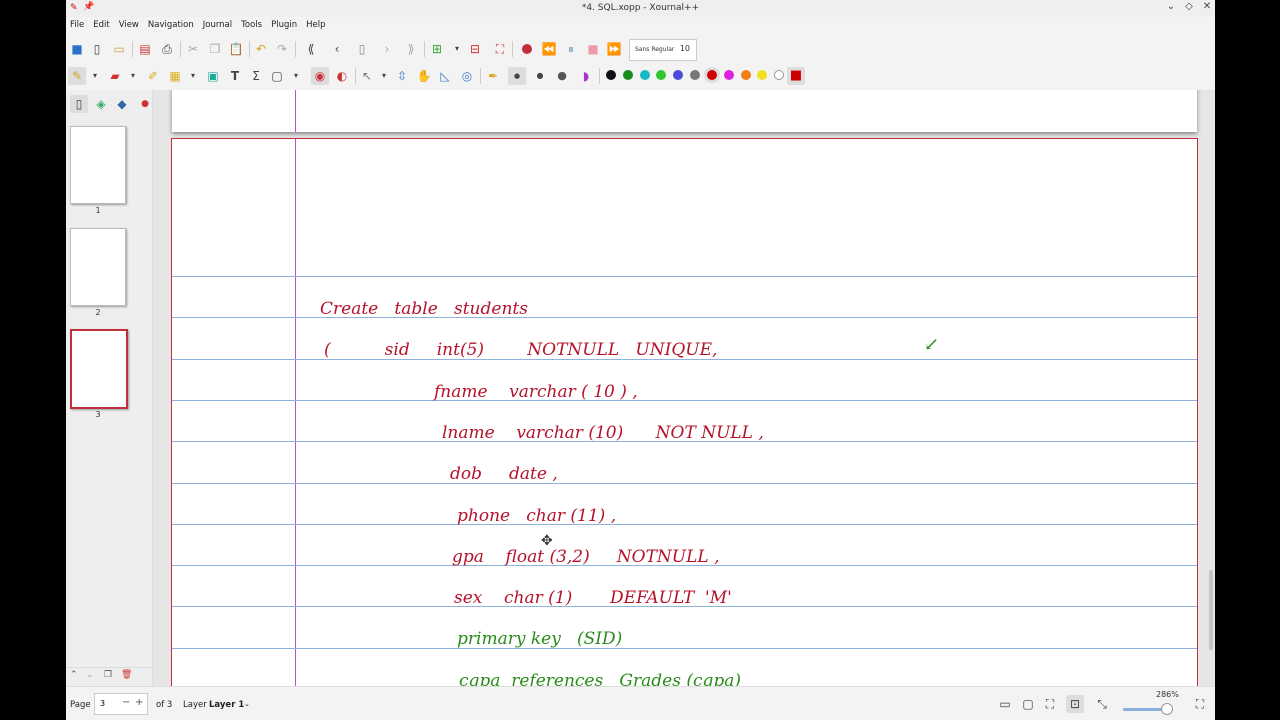  Describe the element at coordinates (129, 25) in the screenshot. I see `menu-view: View` at that location.